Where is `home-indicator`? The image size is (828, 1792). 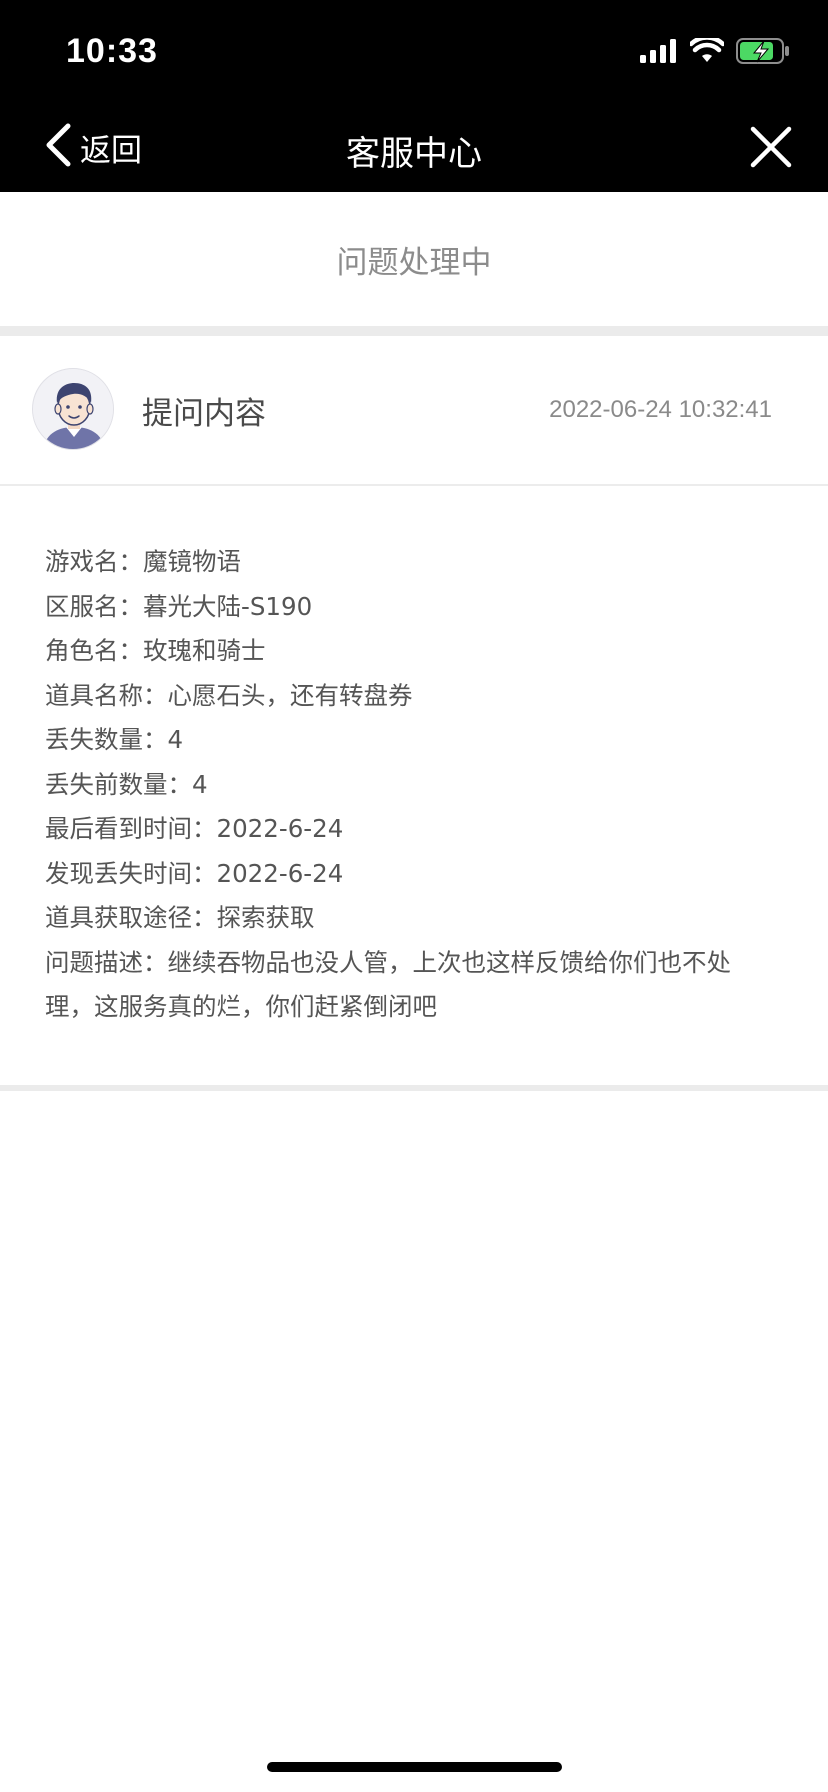
home-indicator is located at coordinates (414, 1767).